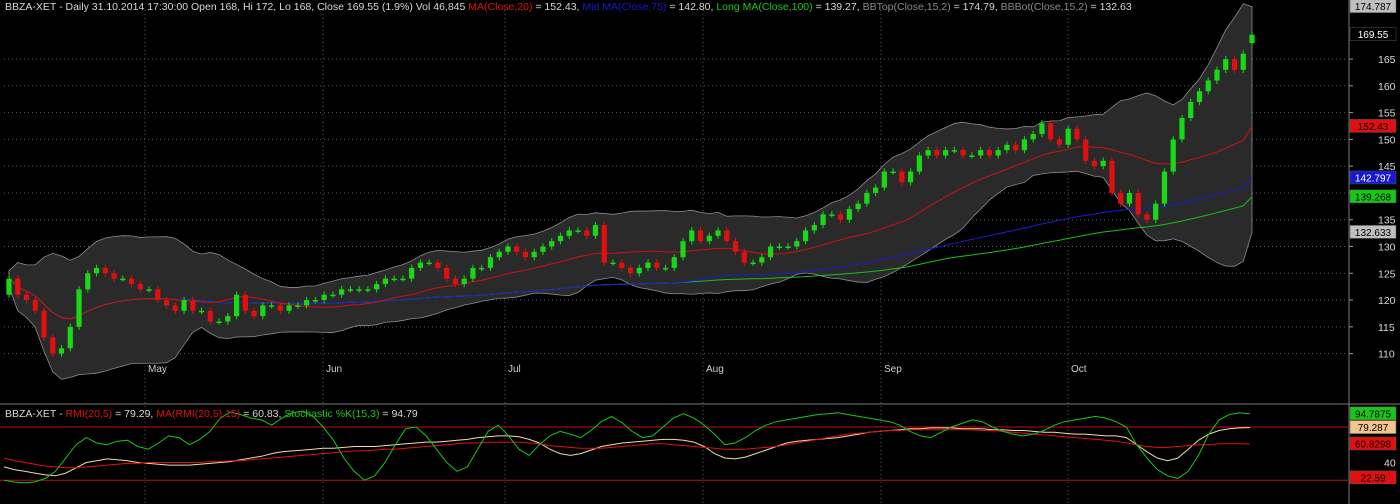 The height and width of the screenshot is (504, 1400). What do you see at coordinates (1373, 197) in the screenshot?
I see `price-tag-label: 139.268` at bounding box center [1373, 197].